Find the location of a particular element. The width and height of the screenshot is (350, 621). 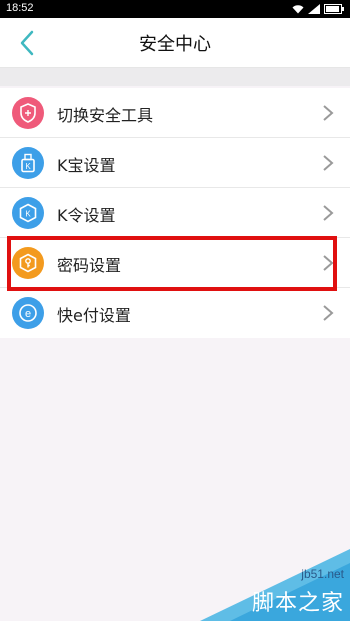

wifi-icon is located at coordinates (298, 9).